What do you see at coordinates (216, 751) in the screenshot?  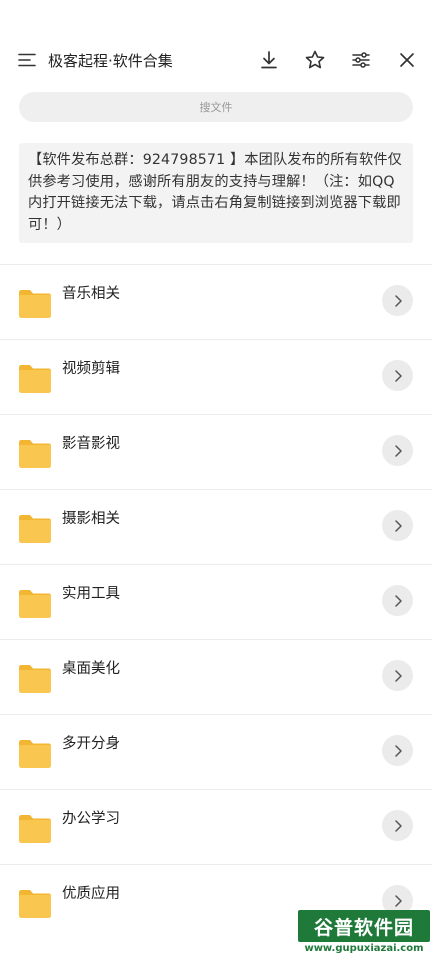 I see `folder-row-multi-instance: 多开分身` at bounding box center [216, 751].